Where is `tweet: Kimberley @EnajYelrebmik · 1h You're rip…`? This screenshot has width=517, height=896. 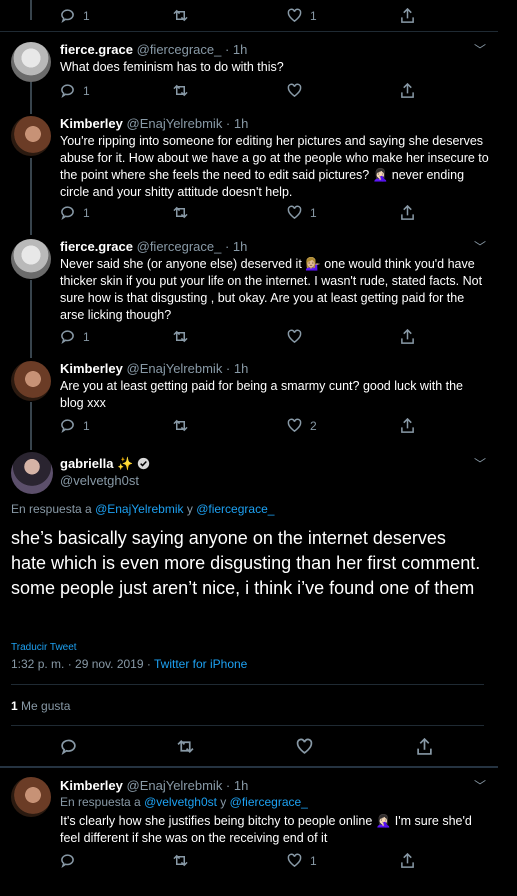 tweet: Kimberley @EnajYelrebmik · 1h You're rip… is located at coordinates (249, 166).